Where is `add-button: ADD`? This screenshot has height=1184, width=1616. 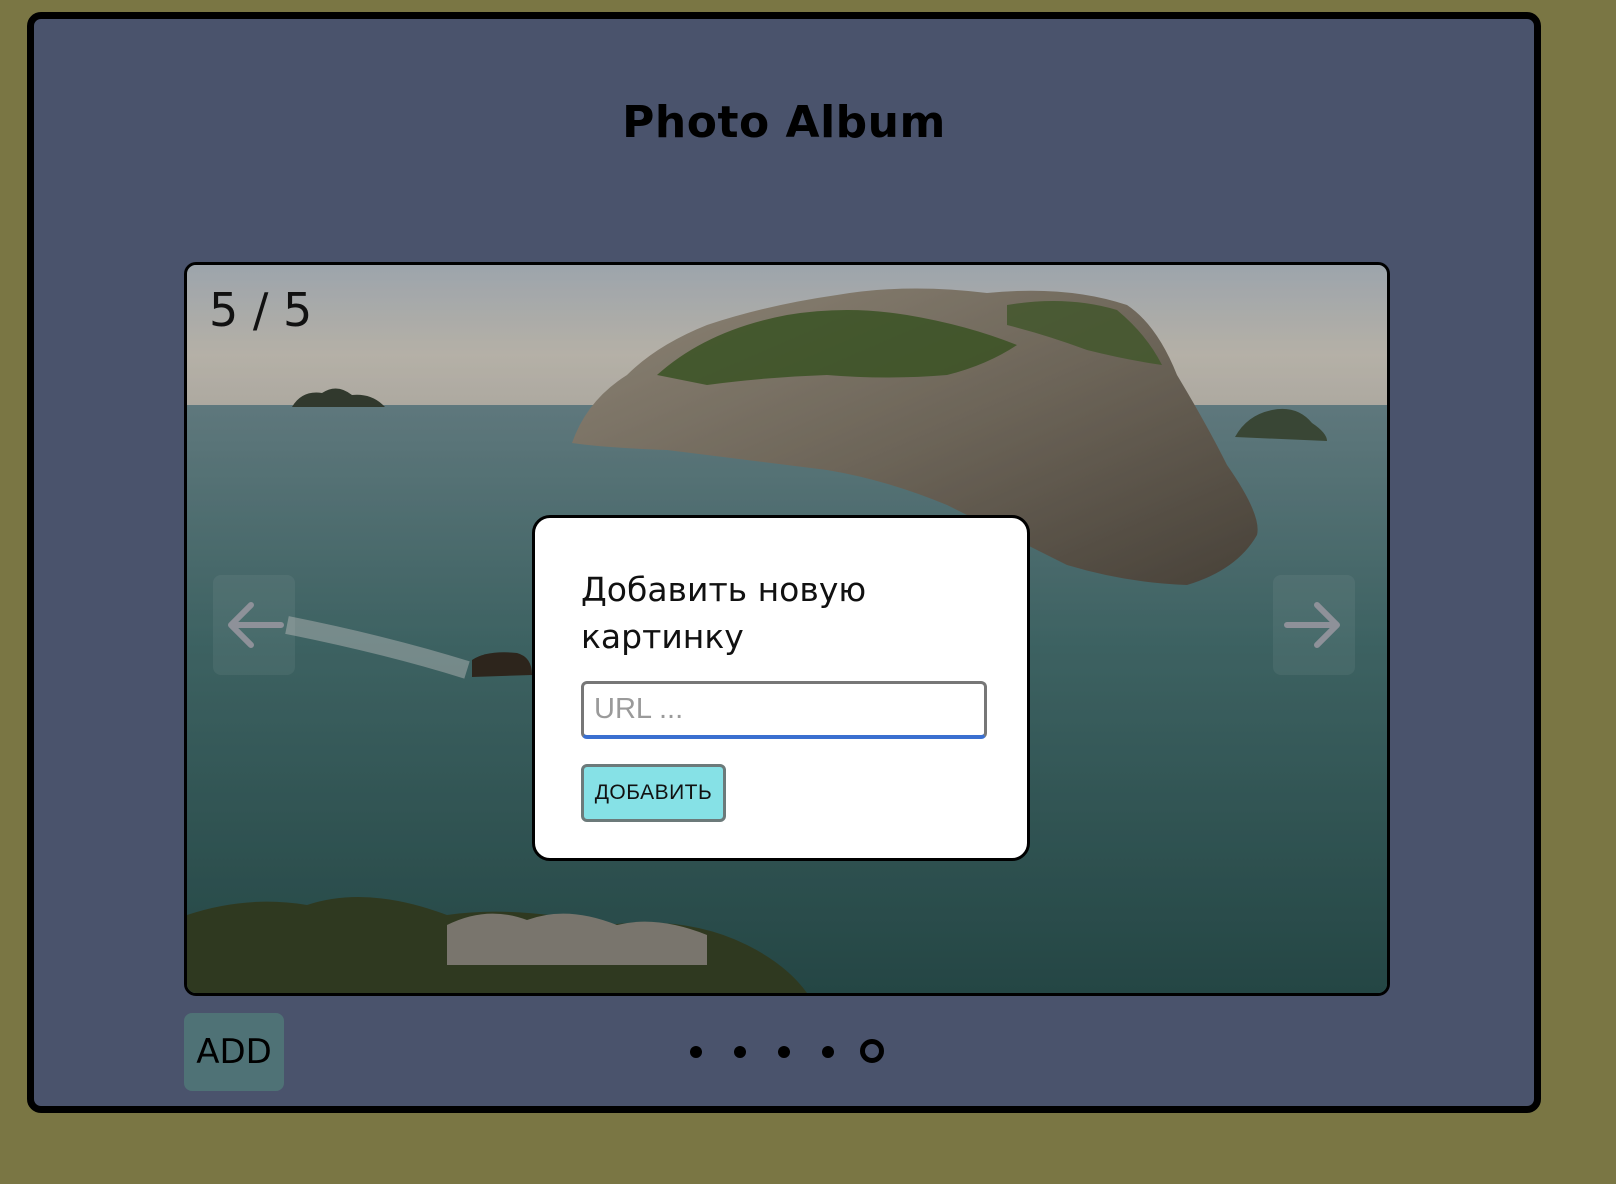 add-button: ADD is located at coordinates (234, 1052).